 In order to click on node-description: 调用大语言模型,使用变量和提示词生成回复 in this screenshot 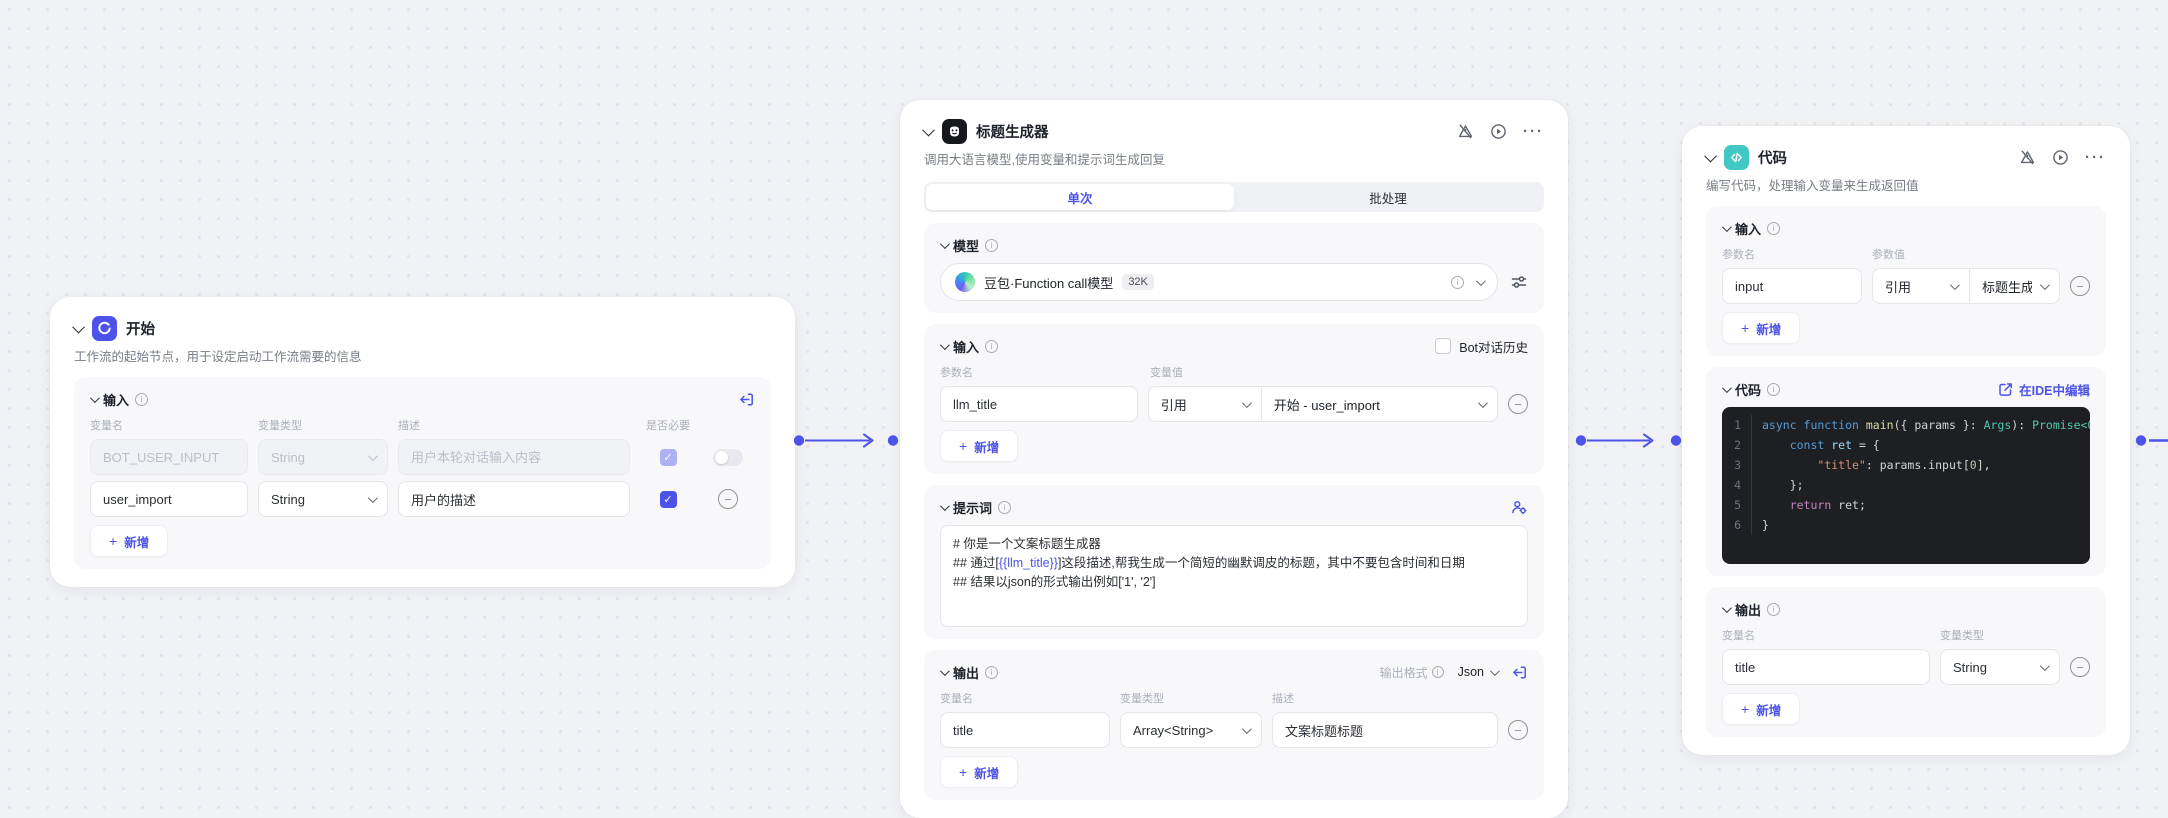, I will do `click(1044, 160)`.